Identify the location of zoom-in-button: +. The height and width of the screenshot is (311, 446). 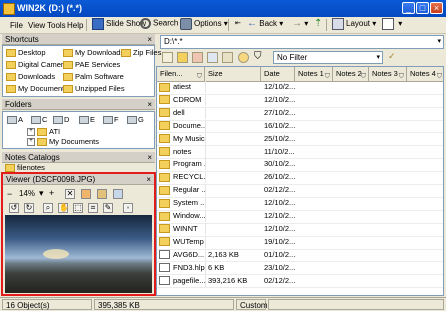
(51, 193).